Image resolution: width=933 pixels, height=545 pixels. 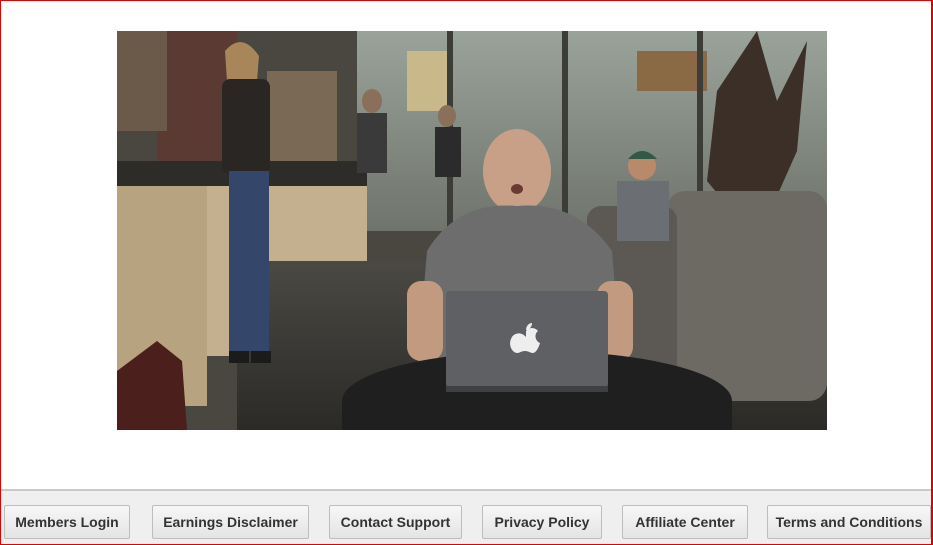 What do you see at coordinates (685, 522) in the screenshot?
I see `affiliate-center-button: Affiliate Center` at bounding box center [685, 522].